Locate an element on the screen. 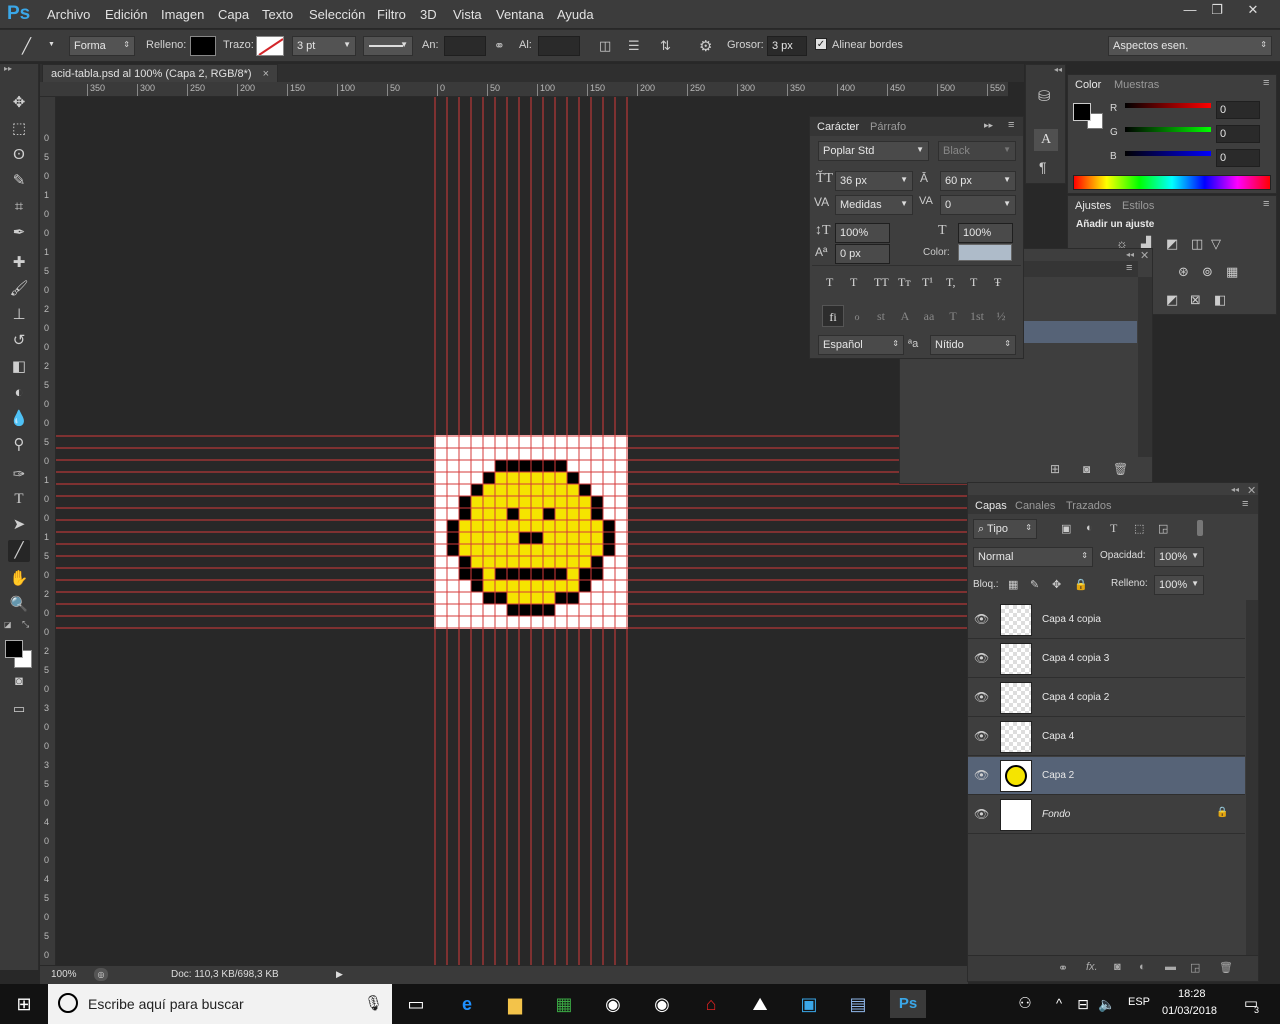 This screenshot has width=1280, height=1024. volume-muted-icon: 🔈 is located at coordinates (1107, 1004).